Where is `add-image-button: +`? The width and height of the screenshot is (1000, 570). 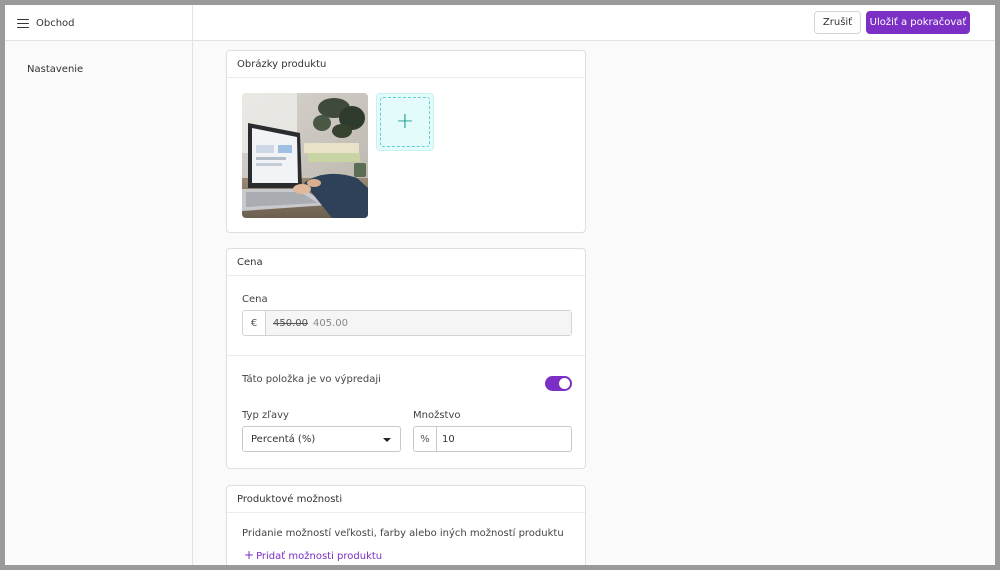 add-image-button: + is located at coordinates (405, 122).